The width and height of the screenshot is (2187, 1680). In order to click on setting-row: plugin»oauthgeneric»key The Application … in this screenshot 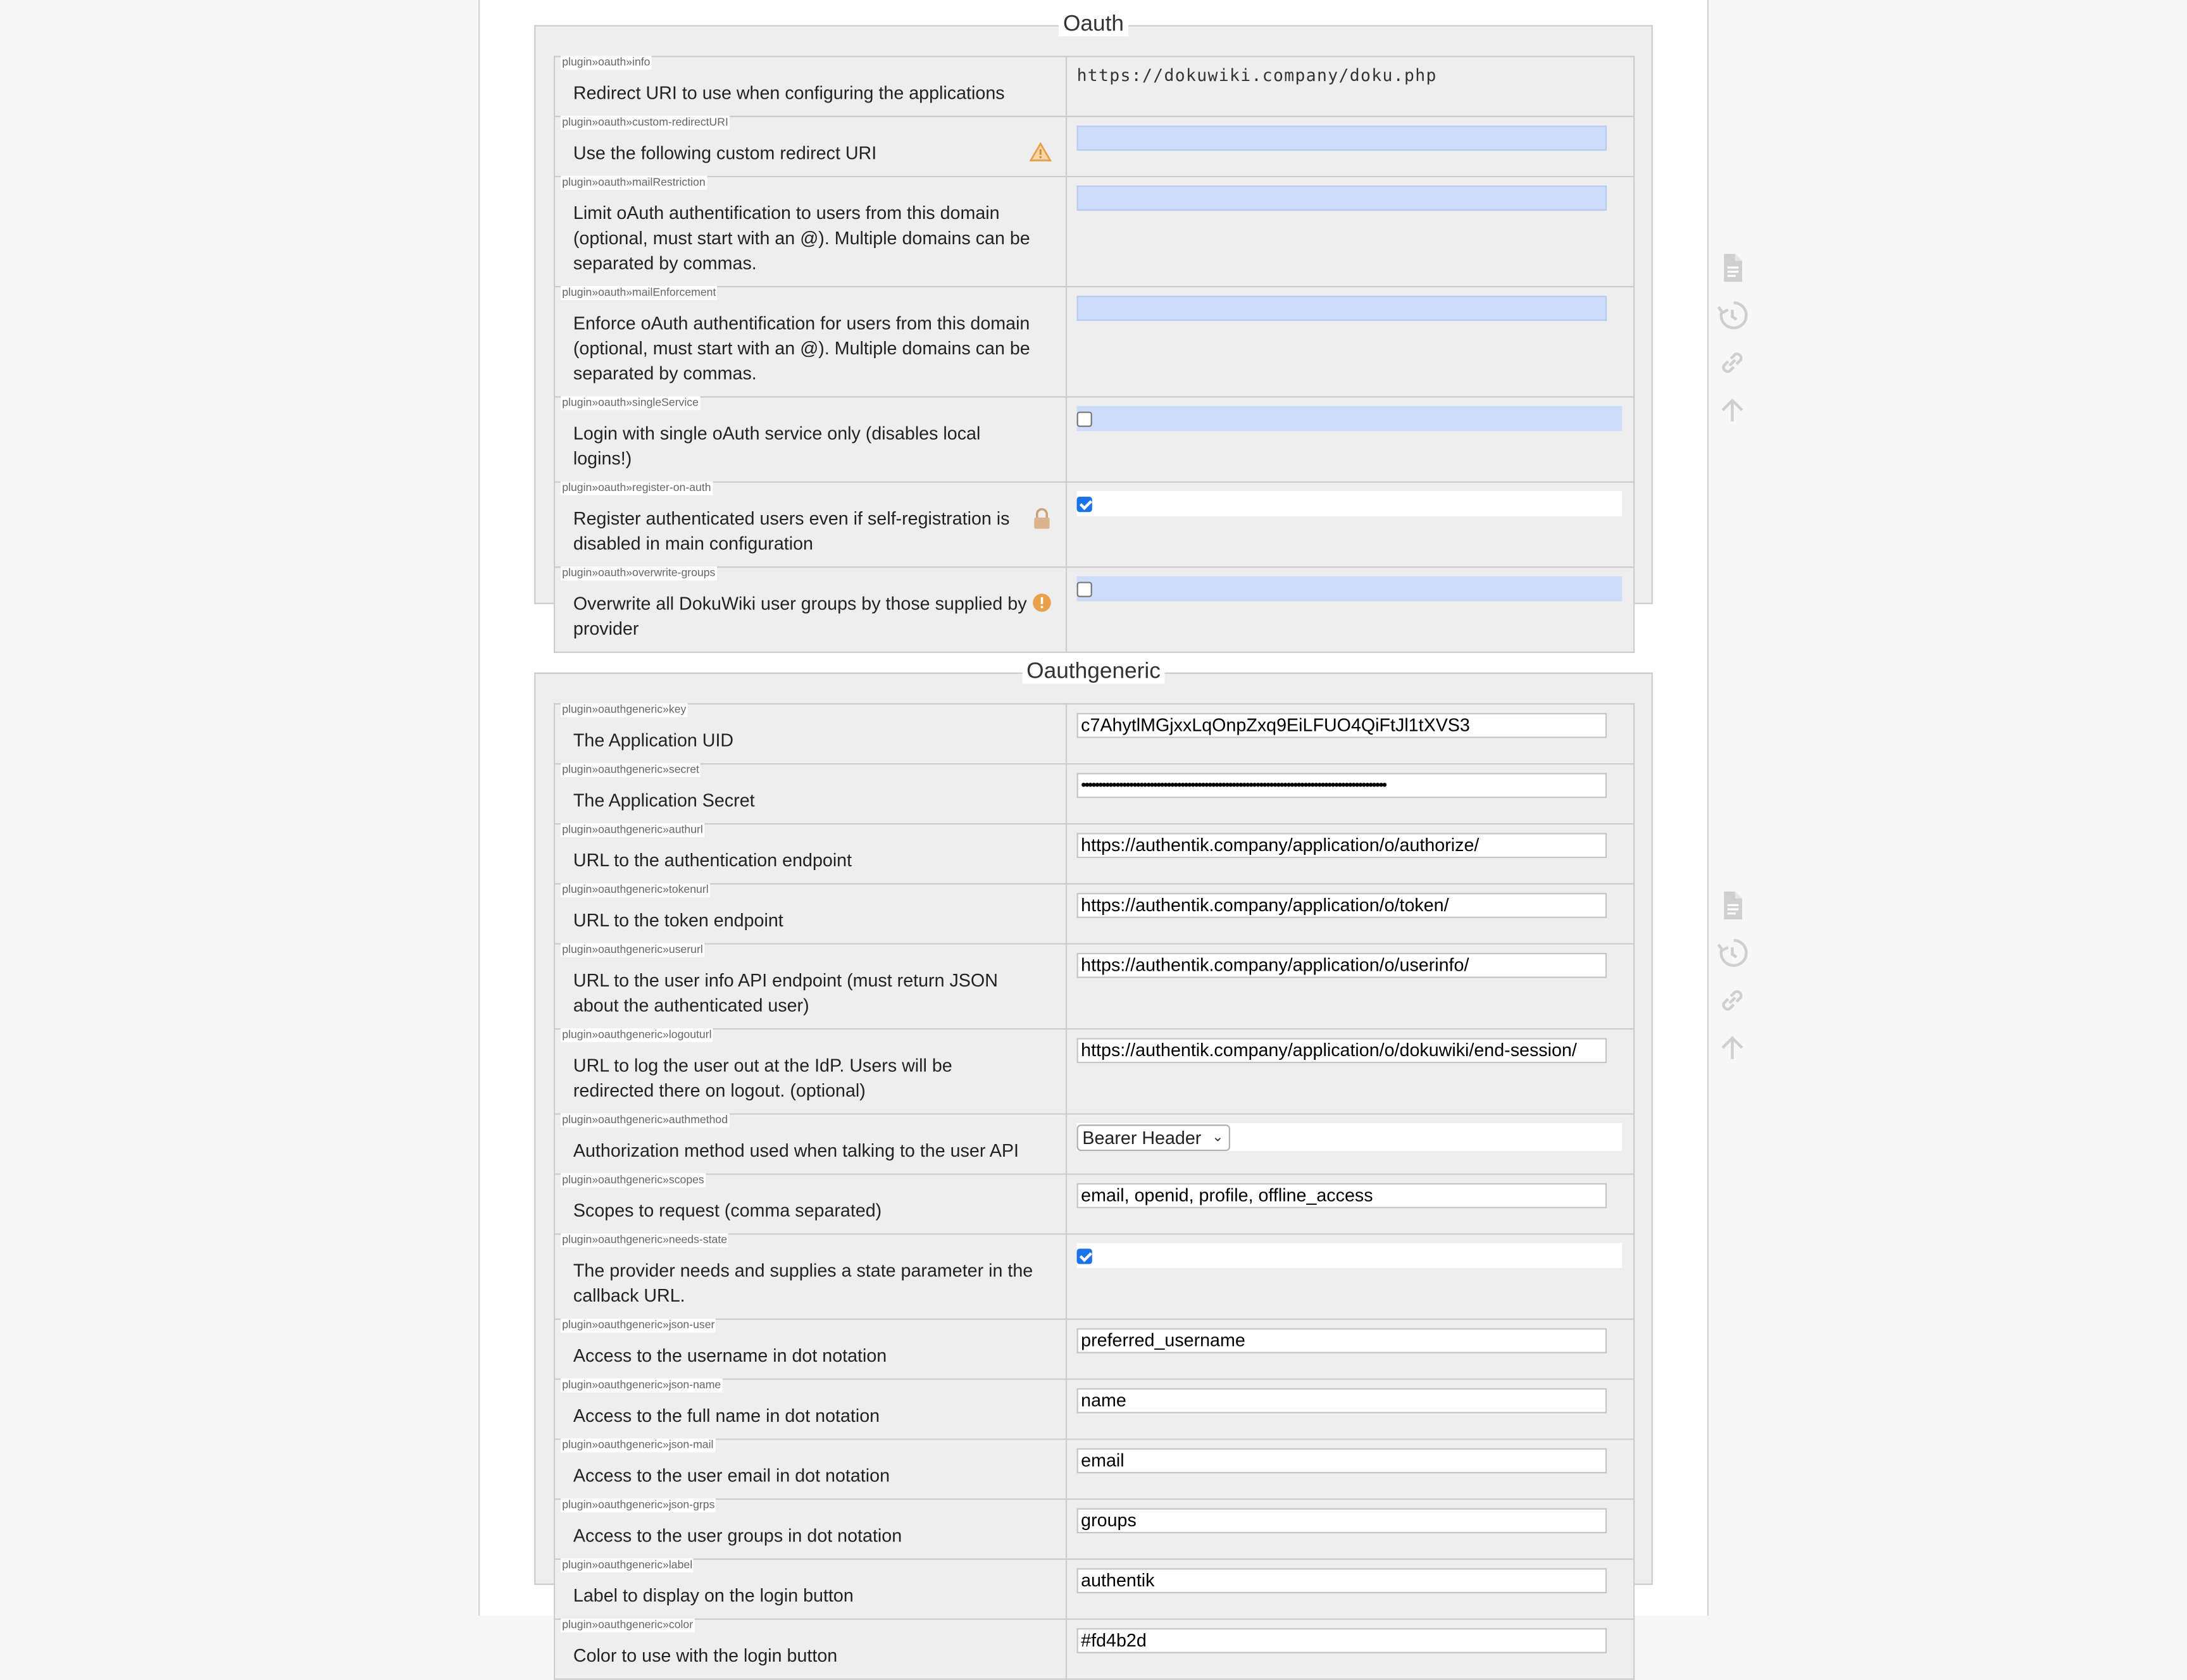, I will do `click(1094, 734)`.